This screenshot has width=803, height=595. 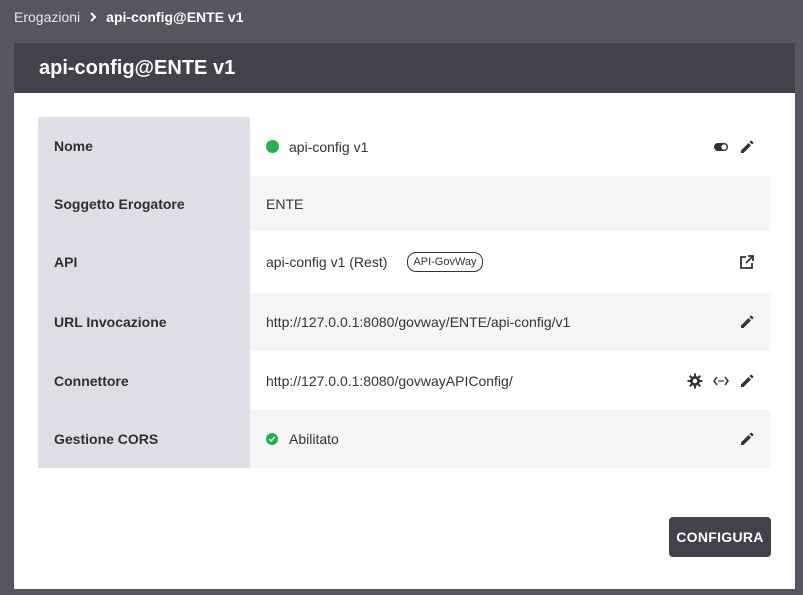 What do you see at coordinates (175, 17) in the screenshot?
I see `breadcrumb-current: api-config@ENTE v1` at bounding box center [175, 17].